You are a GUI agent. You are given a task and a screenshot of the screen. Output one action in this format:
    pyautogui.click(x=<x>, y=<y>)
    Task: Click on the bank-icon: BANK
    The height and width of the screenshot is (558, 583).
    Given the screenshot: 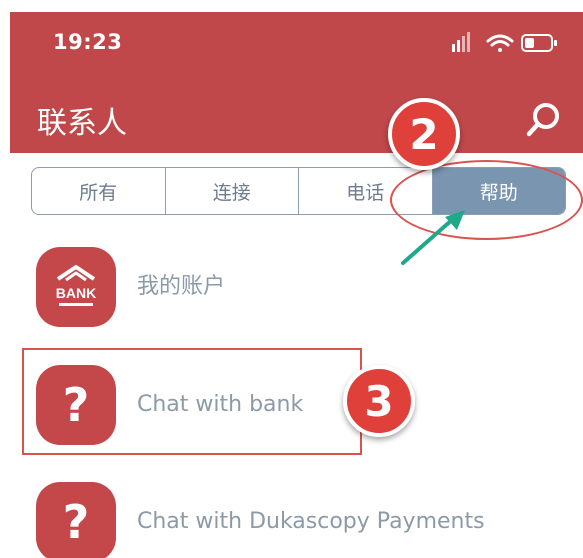 What is the action you would take?
    pyautogui.click(x=76, y=287)
    